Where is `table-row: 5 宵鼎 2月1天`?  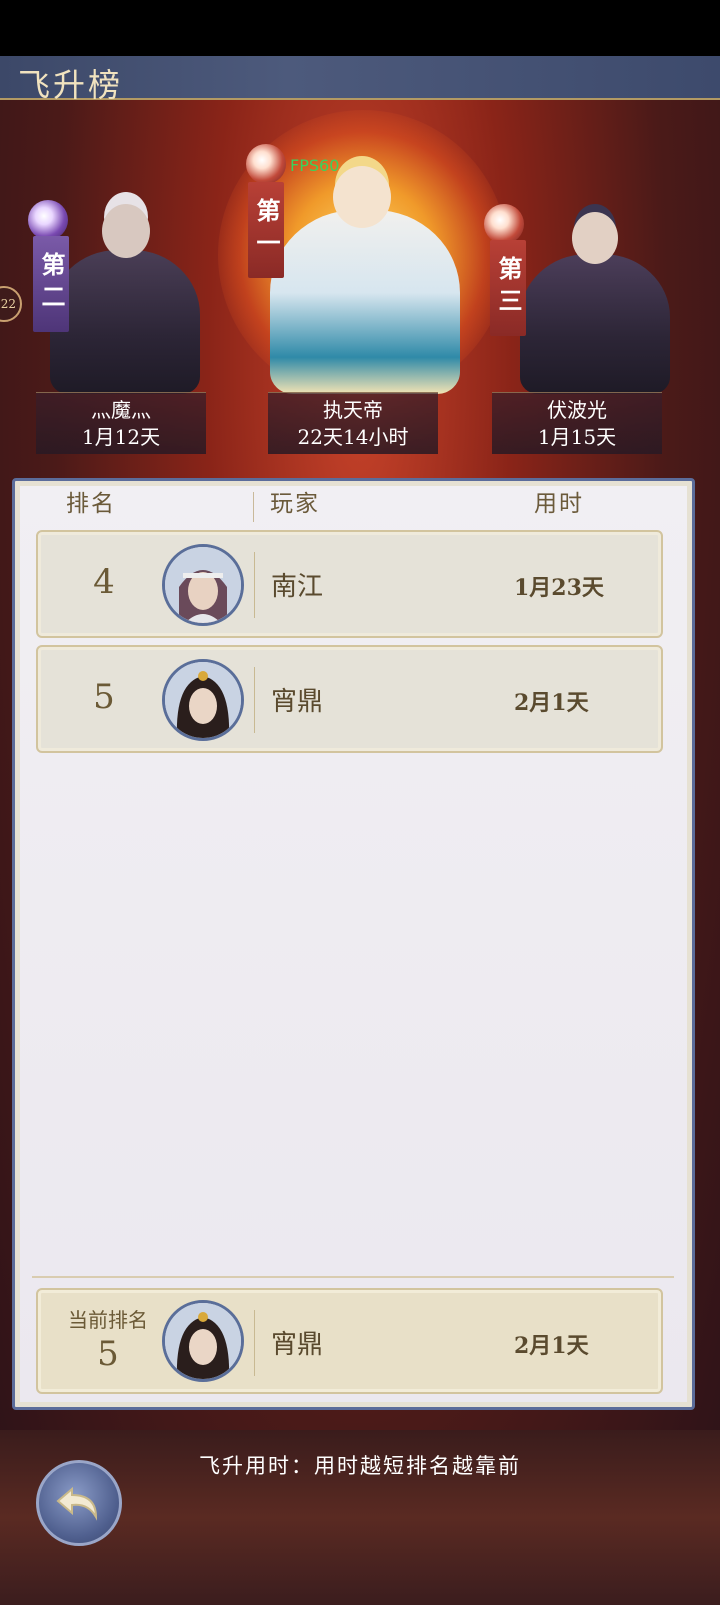
table-row: 5 宵鼎 2月1天 is located at coordinates (349, 699).